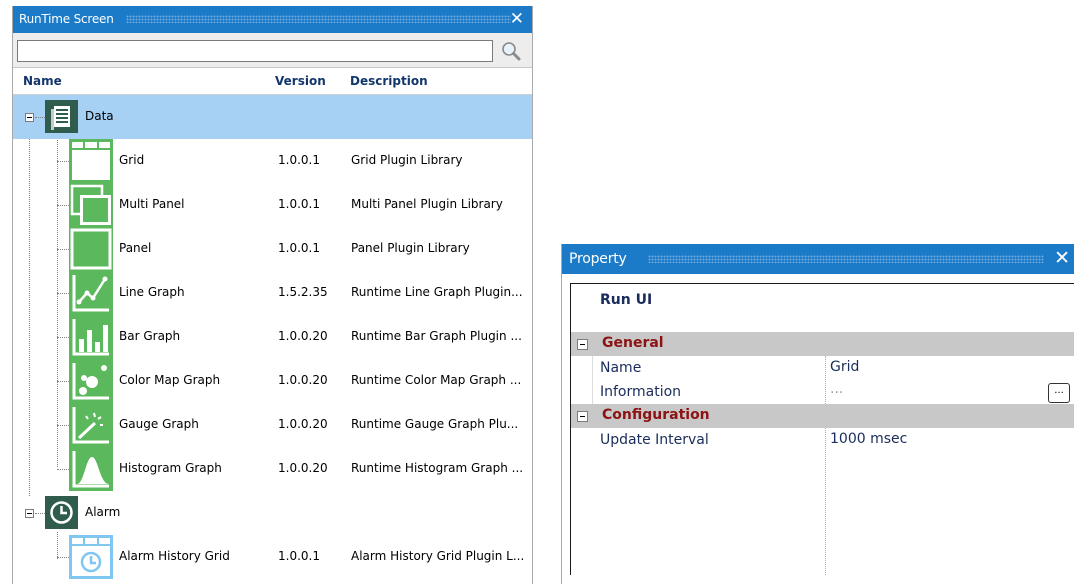 The image size is (1074, 584). I want to click on line-graph-icon, so click(91, 293).